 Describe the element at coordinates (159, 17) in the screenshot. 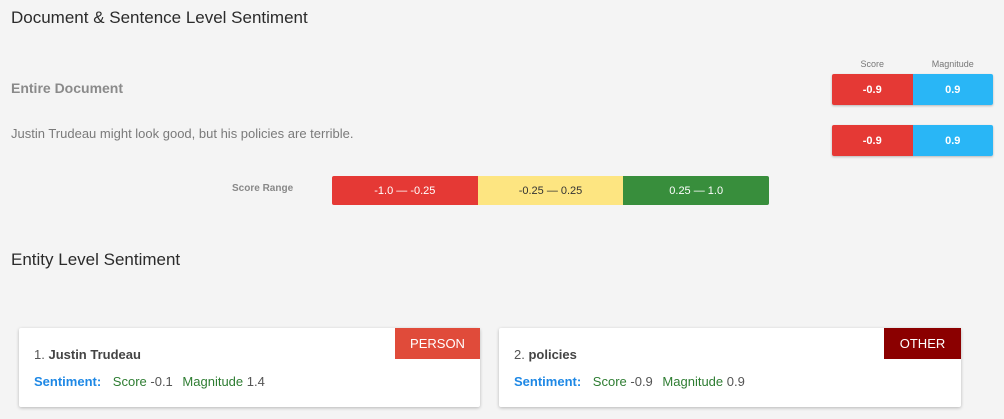

I see `doc-sentiment-heading: Document & Sentence Level Sentiment` at that location.